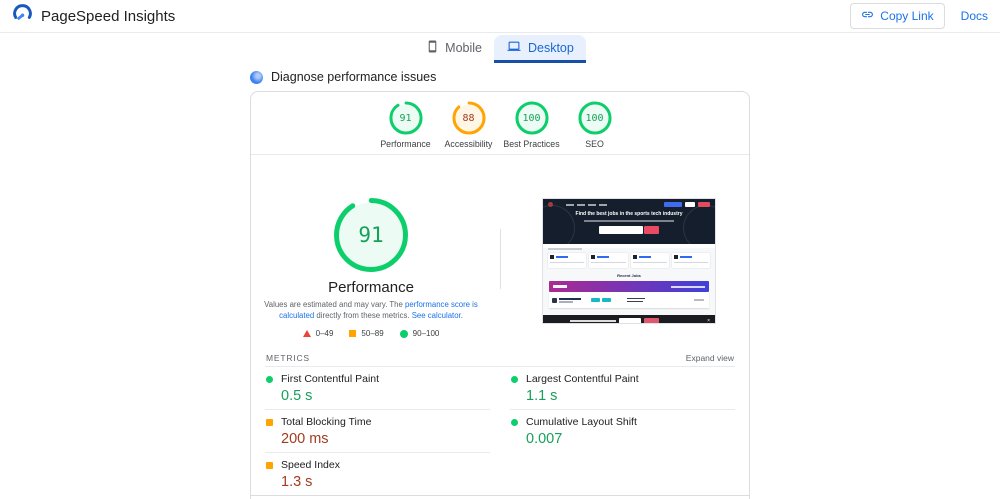  Describe the element at coordinates (468, 118) in the screenshot. I see `score-value: 88` at that location.